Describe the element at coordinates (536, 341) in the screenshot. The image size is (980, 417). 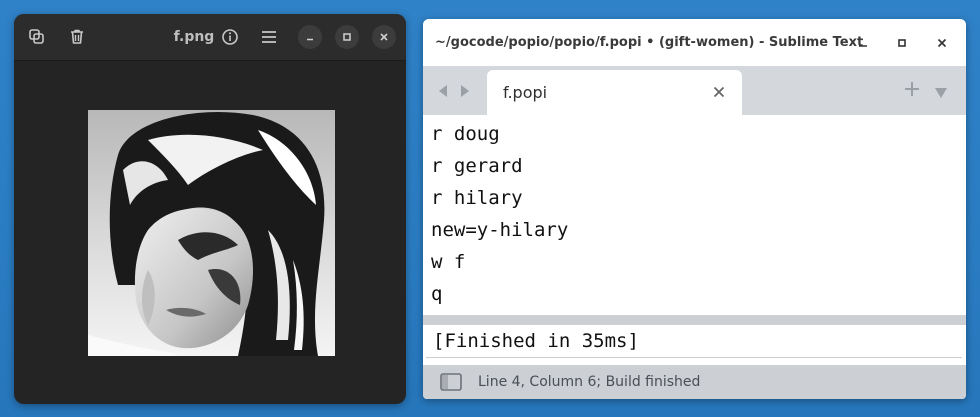
I see `build-output-text: [Finished in 35ms]` at that location.